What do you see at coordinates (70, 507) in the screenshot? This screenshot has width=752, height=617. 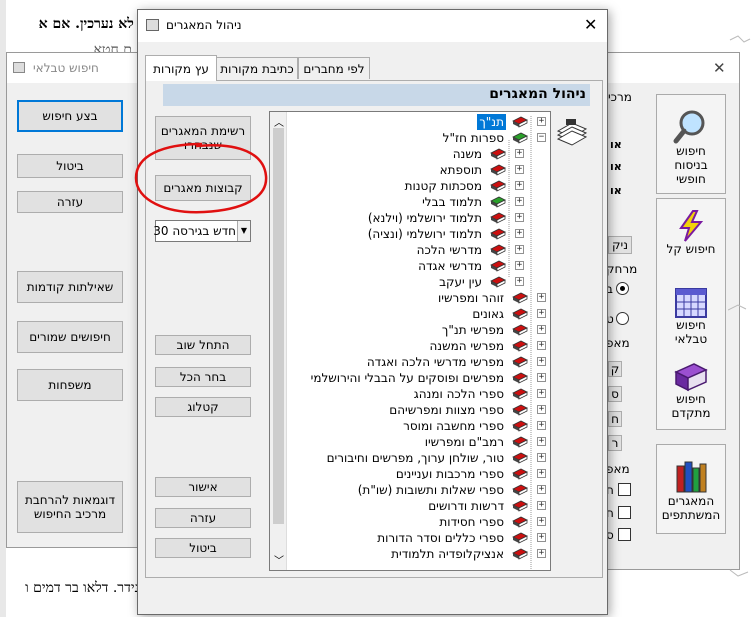 I see `expansion-examples-button: דוגמאות להרחבת מרכיב החיפוש` at bounding box center [70, 507].